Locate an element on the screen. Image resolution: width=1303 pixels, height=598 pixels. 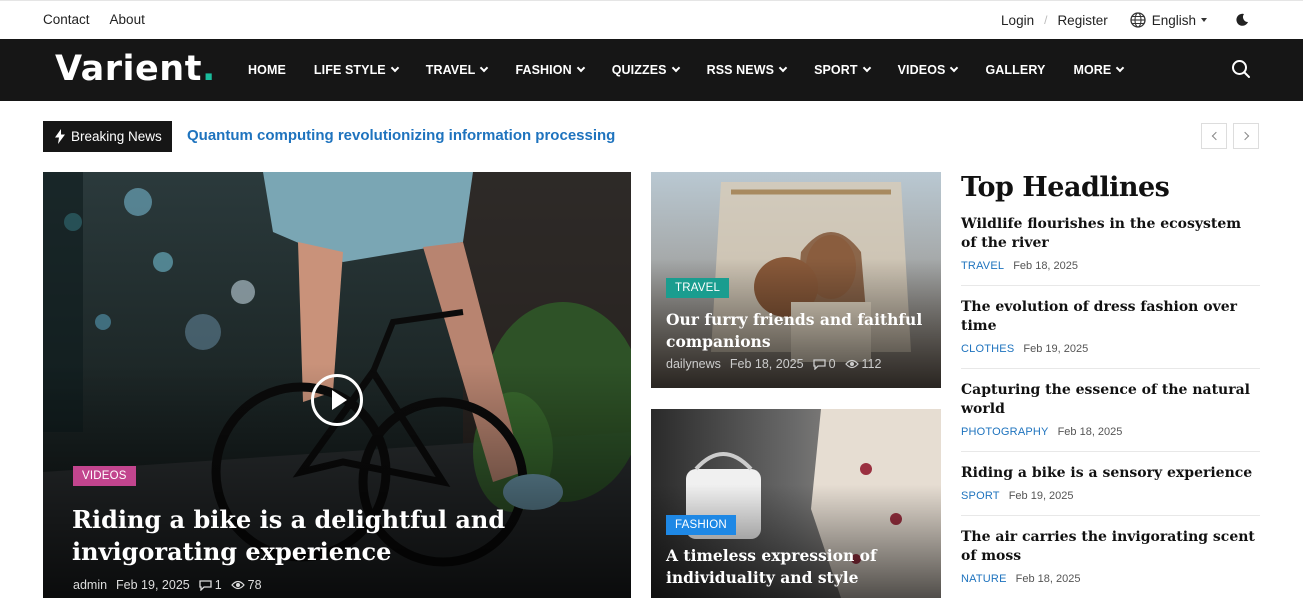
post-meta: dailynews Feb 18, 2025 0 112 is located at coordinates (778, 364).